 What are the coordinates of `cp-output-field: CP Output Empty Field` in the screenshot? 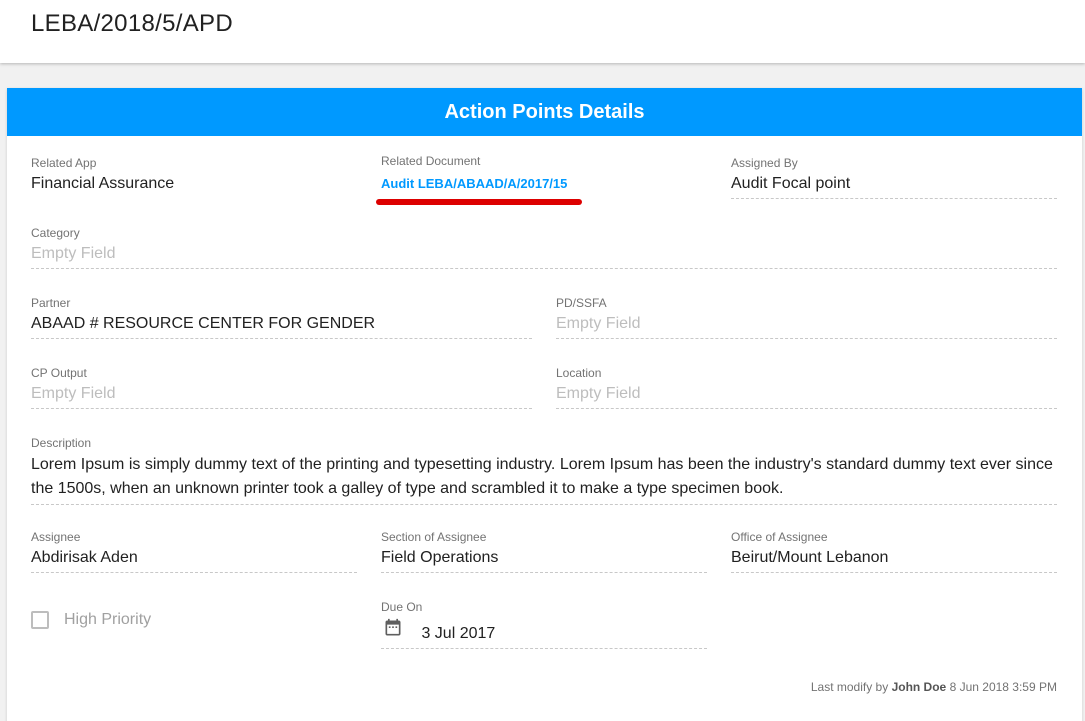 It's located at (281, 387).